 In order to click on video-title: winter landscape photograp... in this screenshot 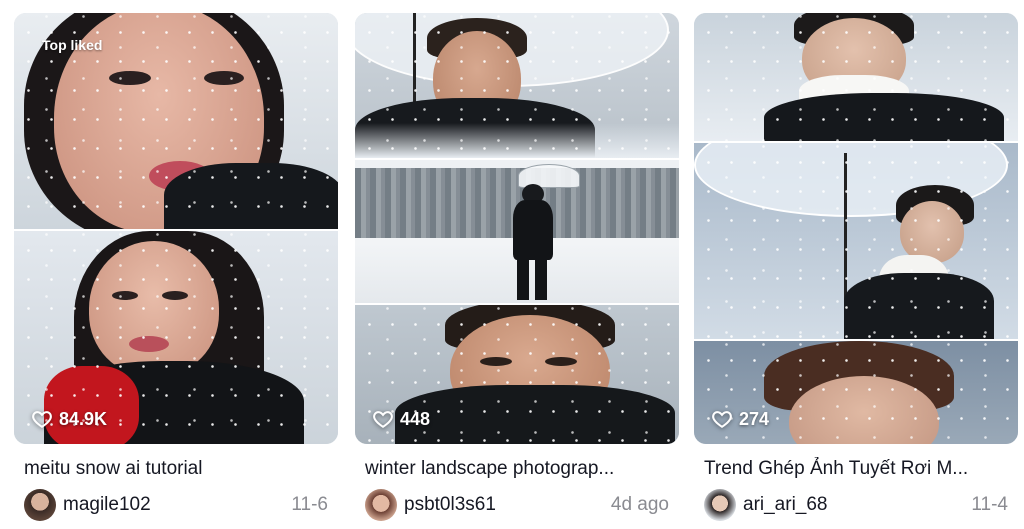, I will do `click(515, 469)`.